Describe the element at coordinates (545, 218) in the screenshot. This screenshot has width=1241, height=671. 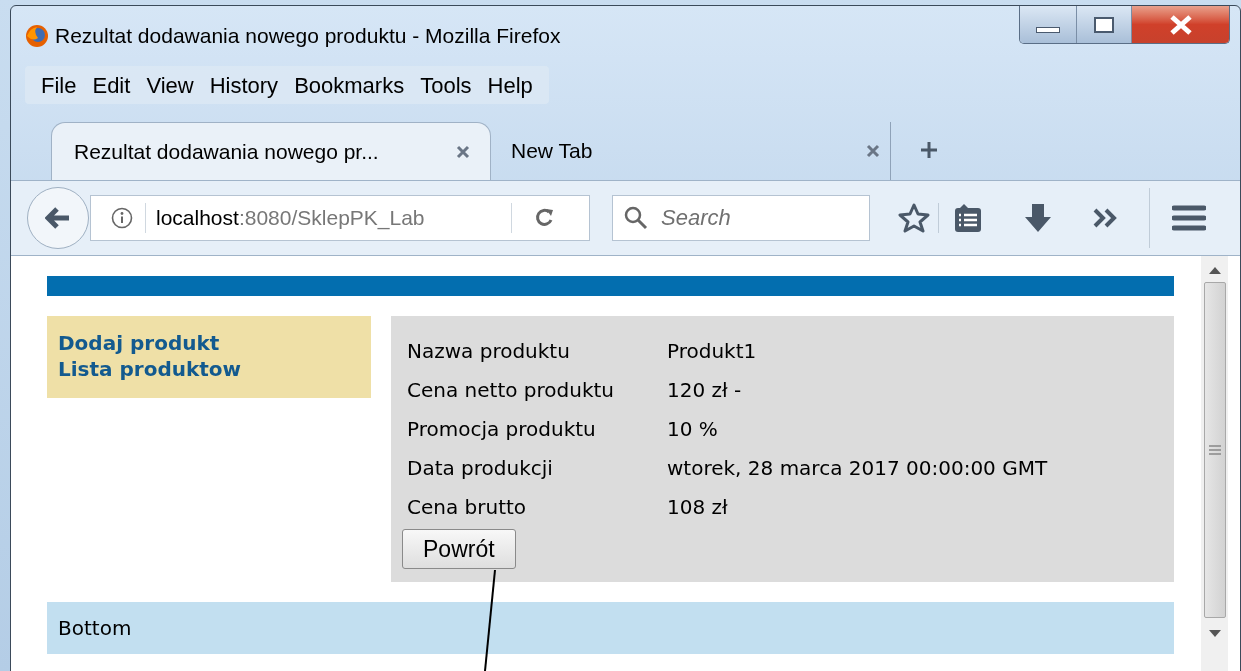
I see `reload-icon` at that location.